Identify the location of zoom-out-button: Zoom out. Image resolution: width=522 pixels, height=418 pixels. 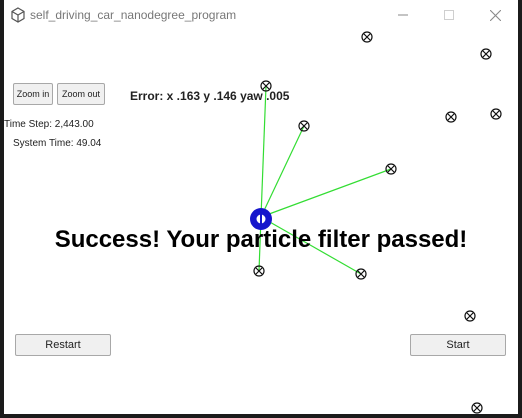
(81, 94).